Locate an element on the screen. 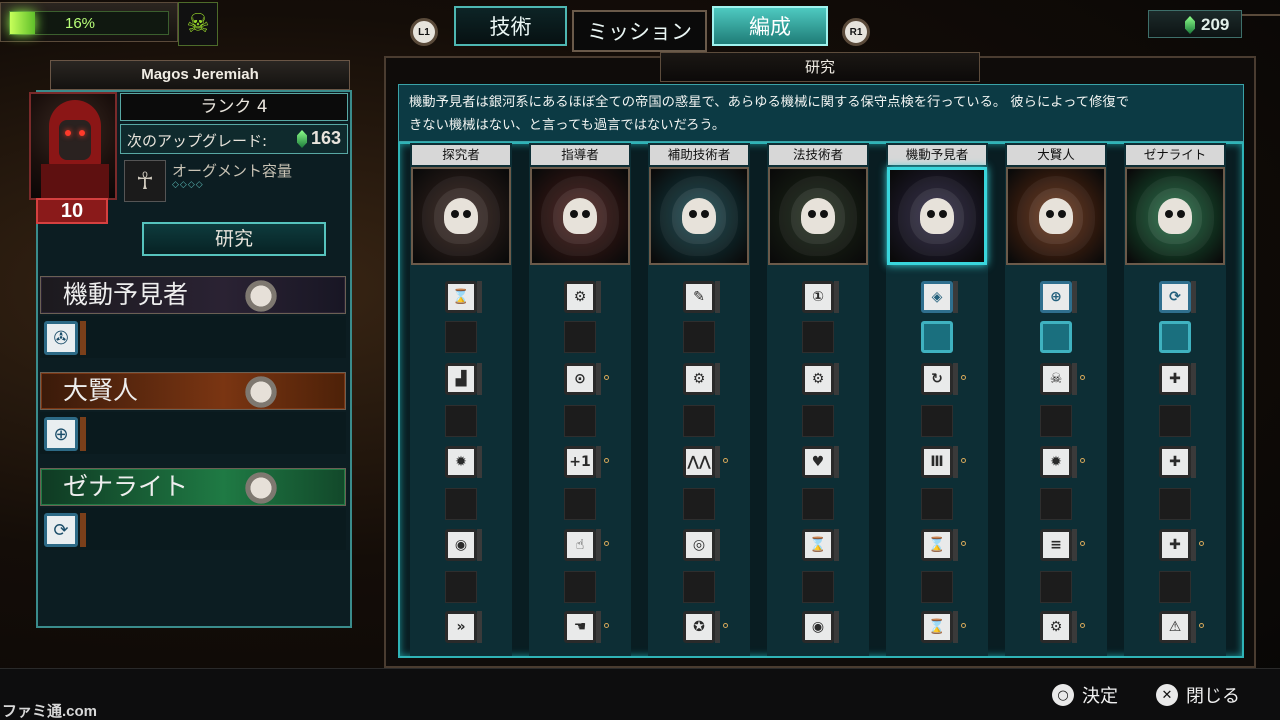 Image resolution: width=1280 pixels, height=720 pixels. skill-node-icon: ⊙ is located at coordinates (580, 379).